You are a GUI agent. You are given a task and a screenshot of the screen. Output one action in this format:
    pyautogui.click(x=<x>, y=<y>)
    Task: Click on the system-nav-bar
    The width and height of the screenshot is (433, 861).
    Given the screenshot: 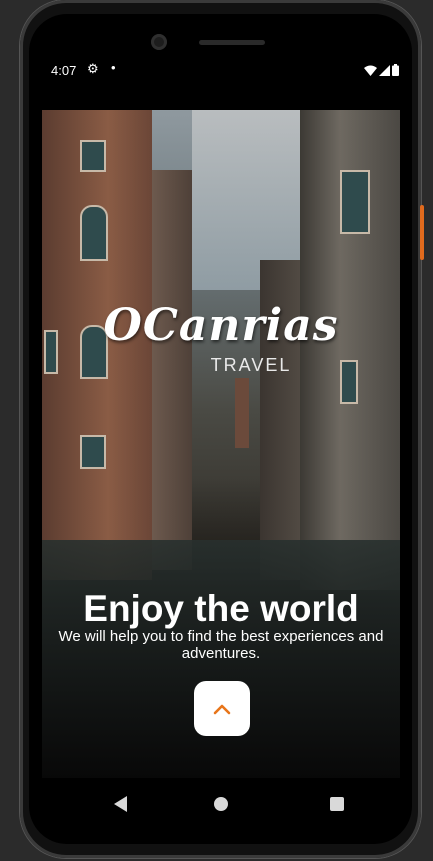 What is the action you would take?
    pyautogui.click(x=220, y=805)
    